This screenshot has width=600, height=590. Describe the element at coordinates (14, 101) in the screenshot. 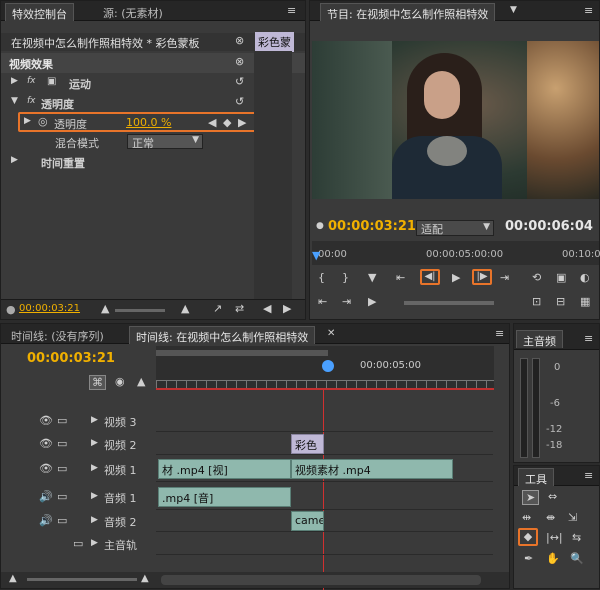

I see `collapse-arrow-icon: ▼` at that location.